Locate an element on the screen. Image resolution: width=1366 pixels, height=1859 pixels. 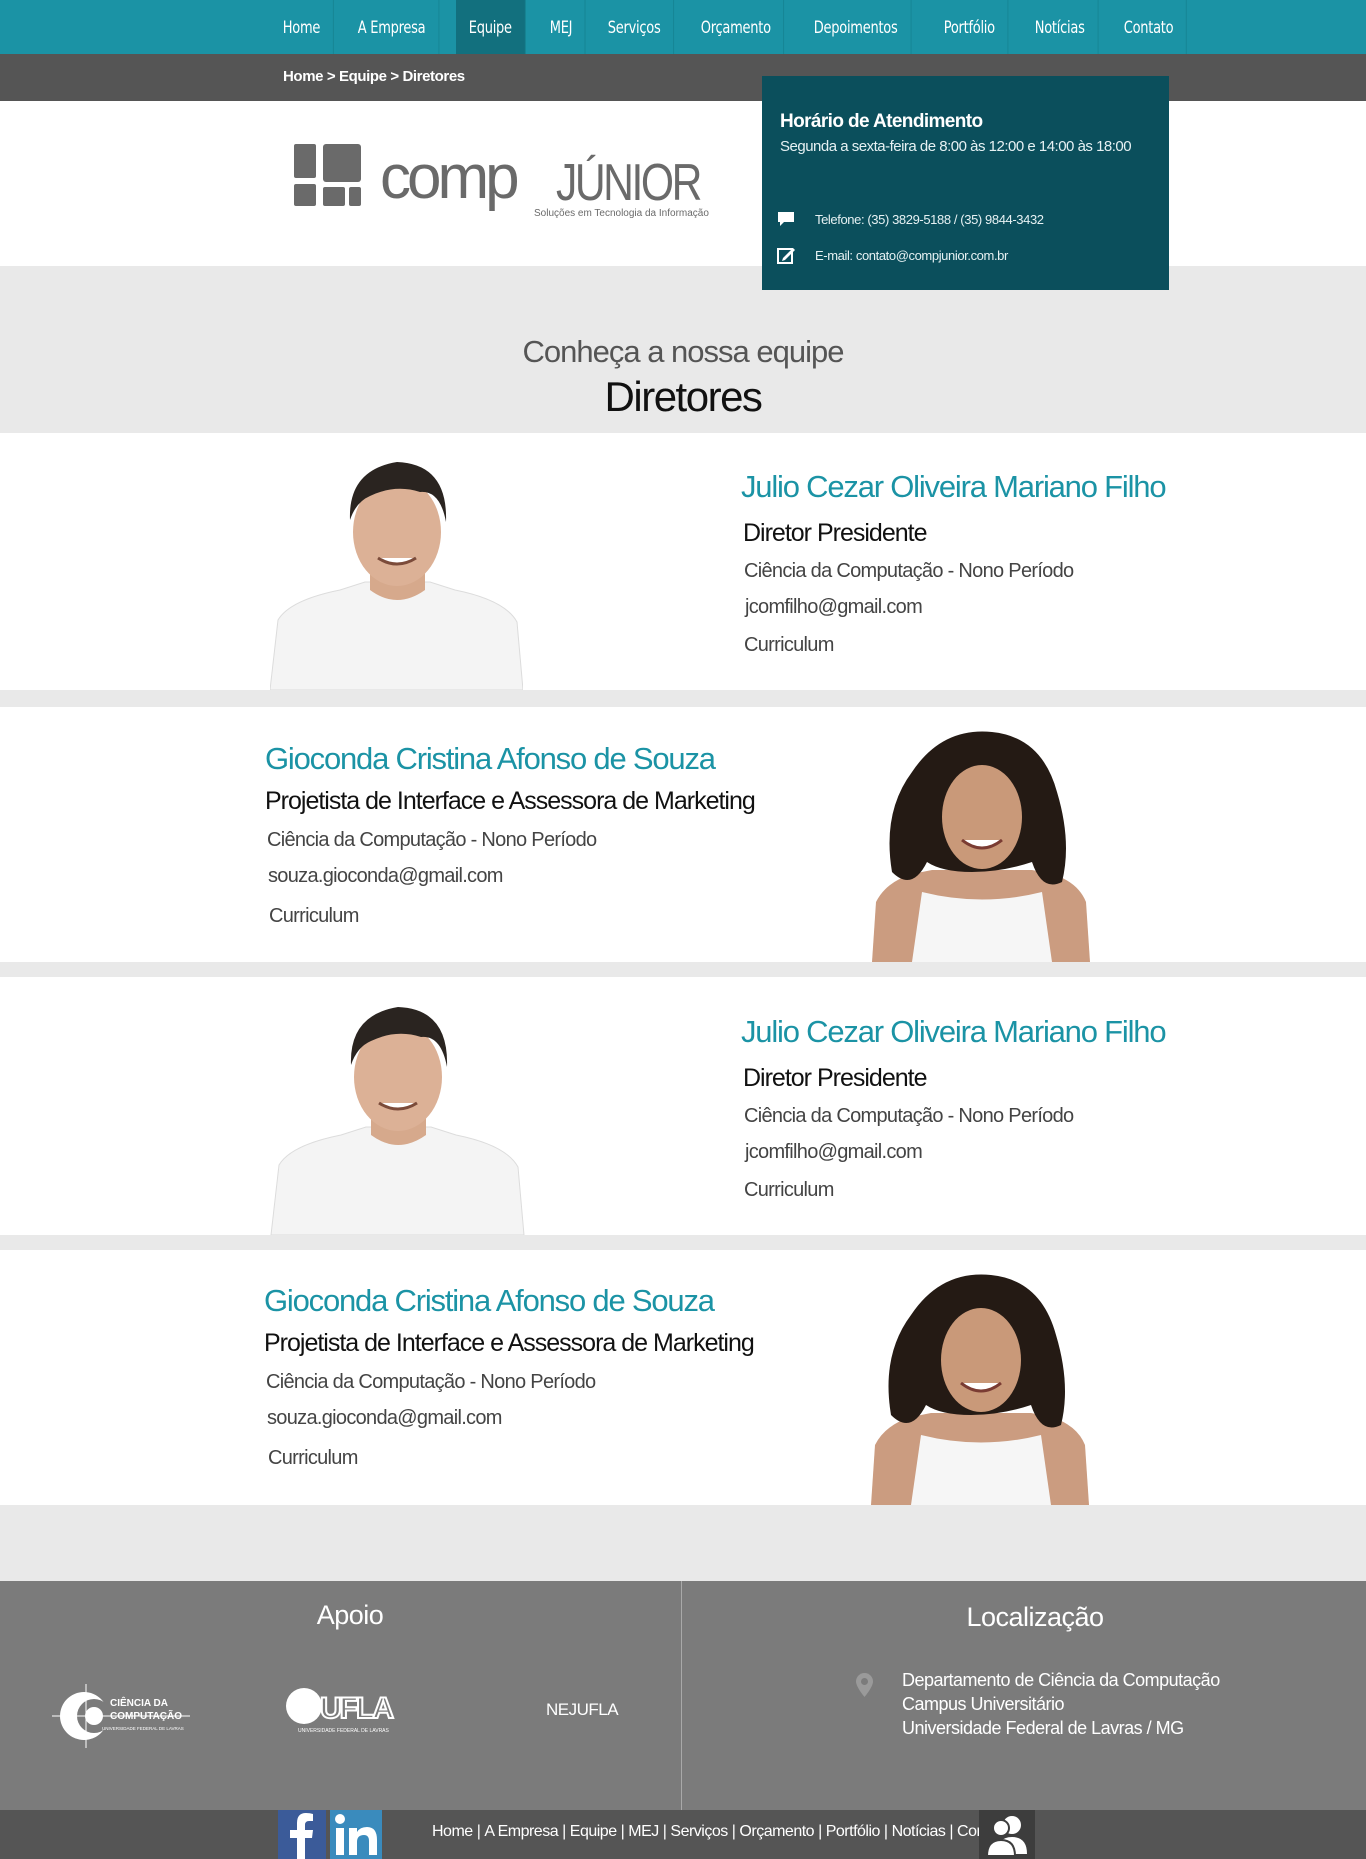
breadcrumb: Home > Equipe > Diretores is located at coordinates (374, 76).